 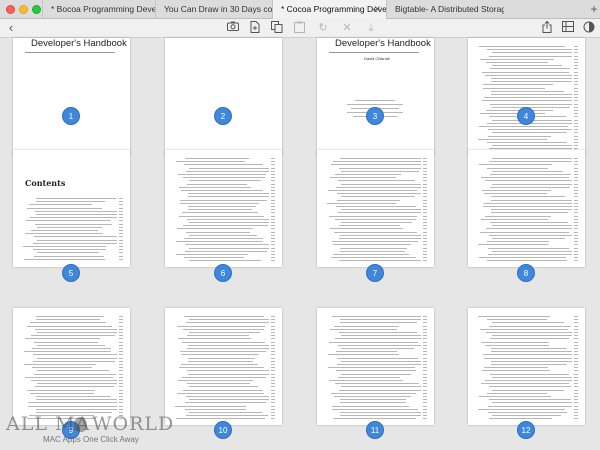 I want to click on paste-icon, so click(x=299, y=28).